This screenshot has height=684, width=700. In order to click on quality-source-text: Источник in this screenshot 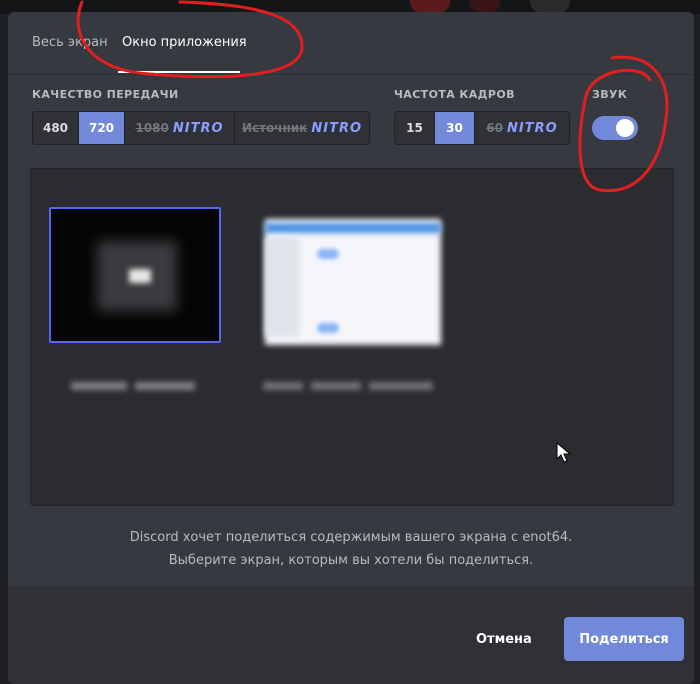, I will do `click(274, 128)`.